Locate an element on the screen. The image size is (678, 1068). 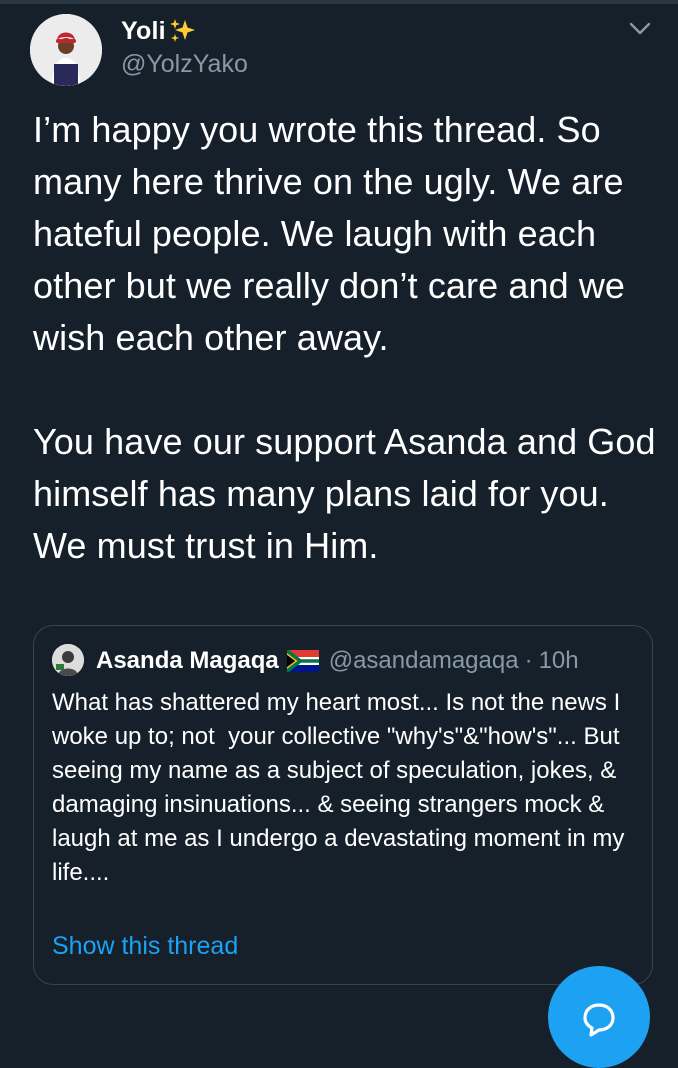
avatar is located at coordinates (66, 50).